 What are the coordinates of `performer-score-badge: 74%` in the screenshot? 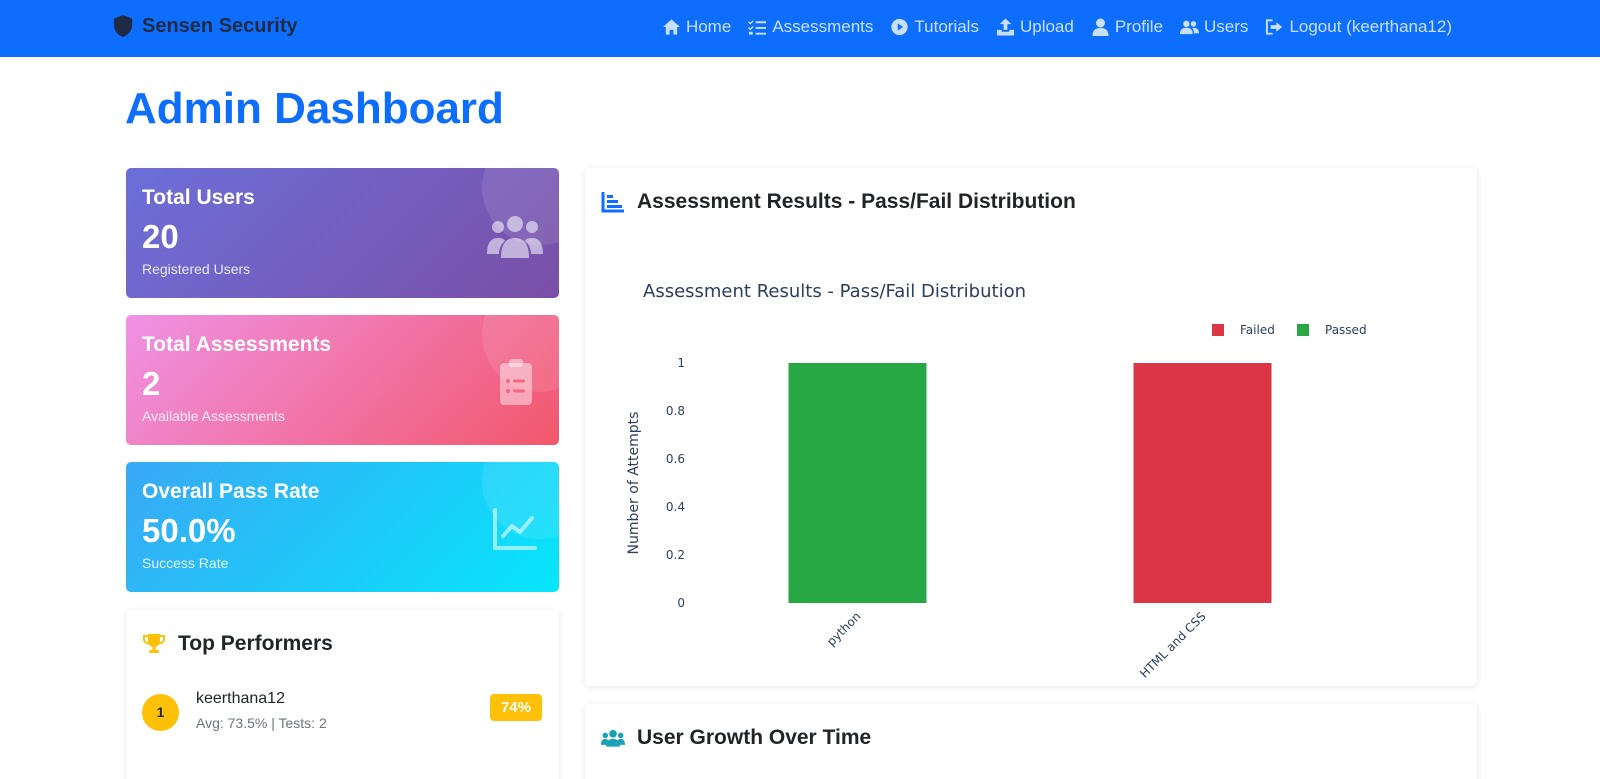 It's located at (515, 707).